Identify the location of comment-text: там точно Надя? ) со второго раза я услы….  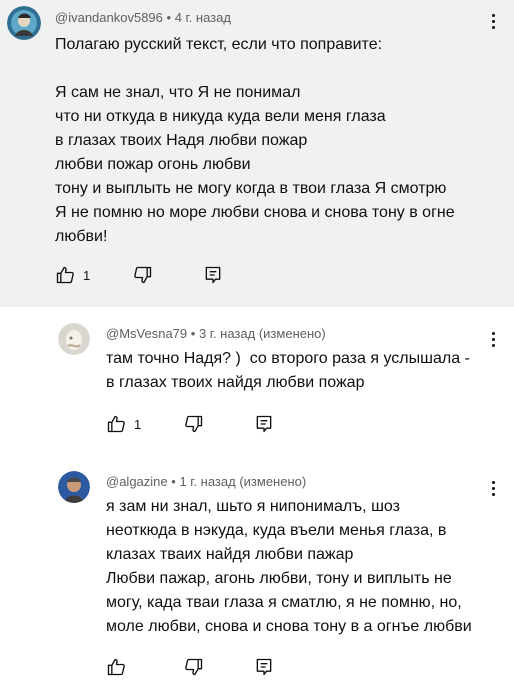
(288, 370).